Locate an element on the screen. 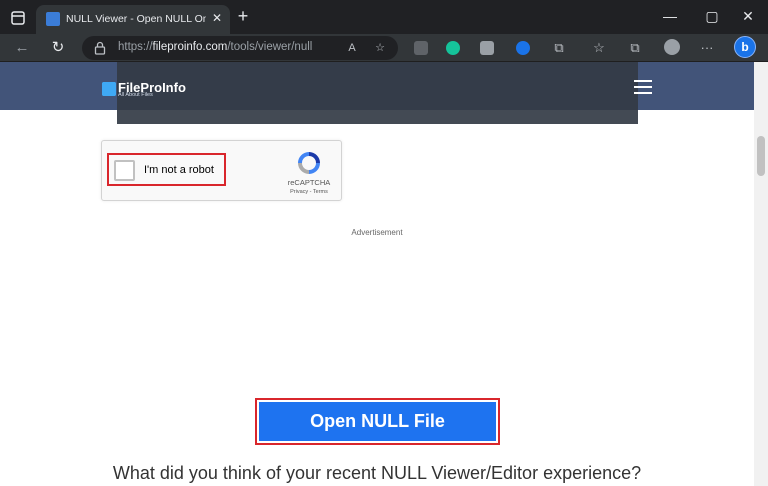  url-domain: fileproinfo.com is located at coordinates (190, 47).